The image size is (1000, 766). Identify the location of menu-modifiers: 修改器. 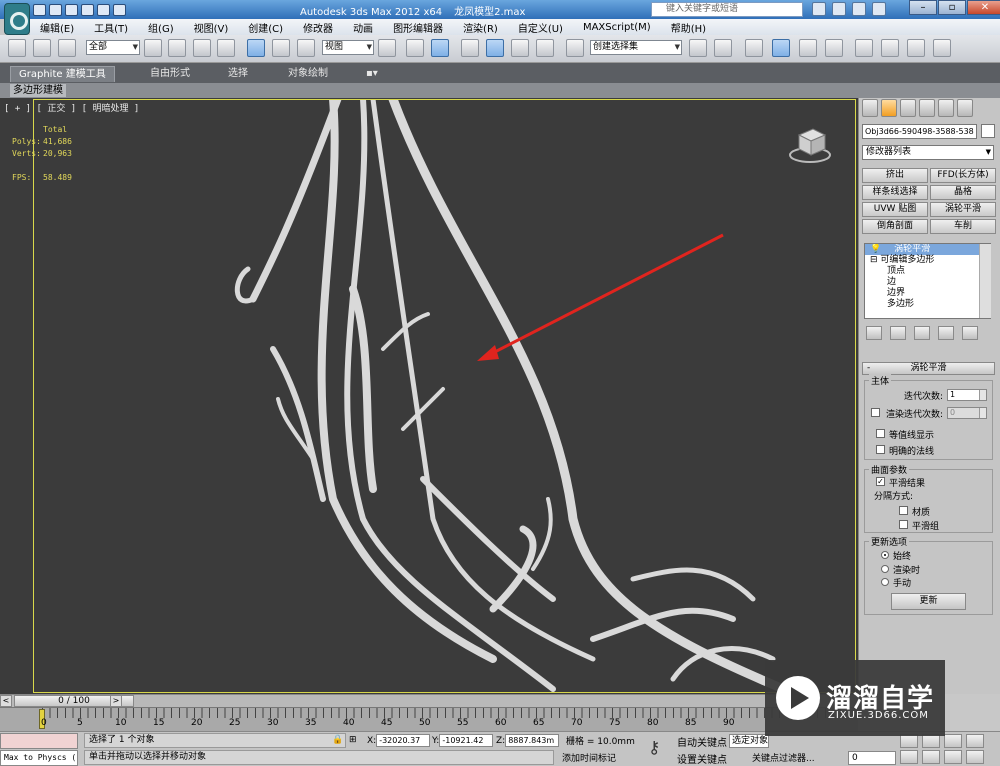
(318, 27).